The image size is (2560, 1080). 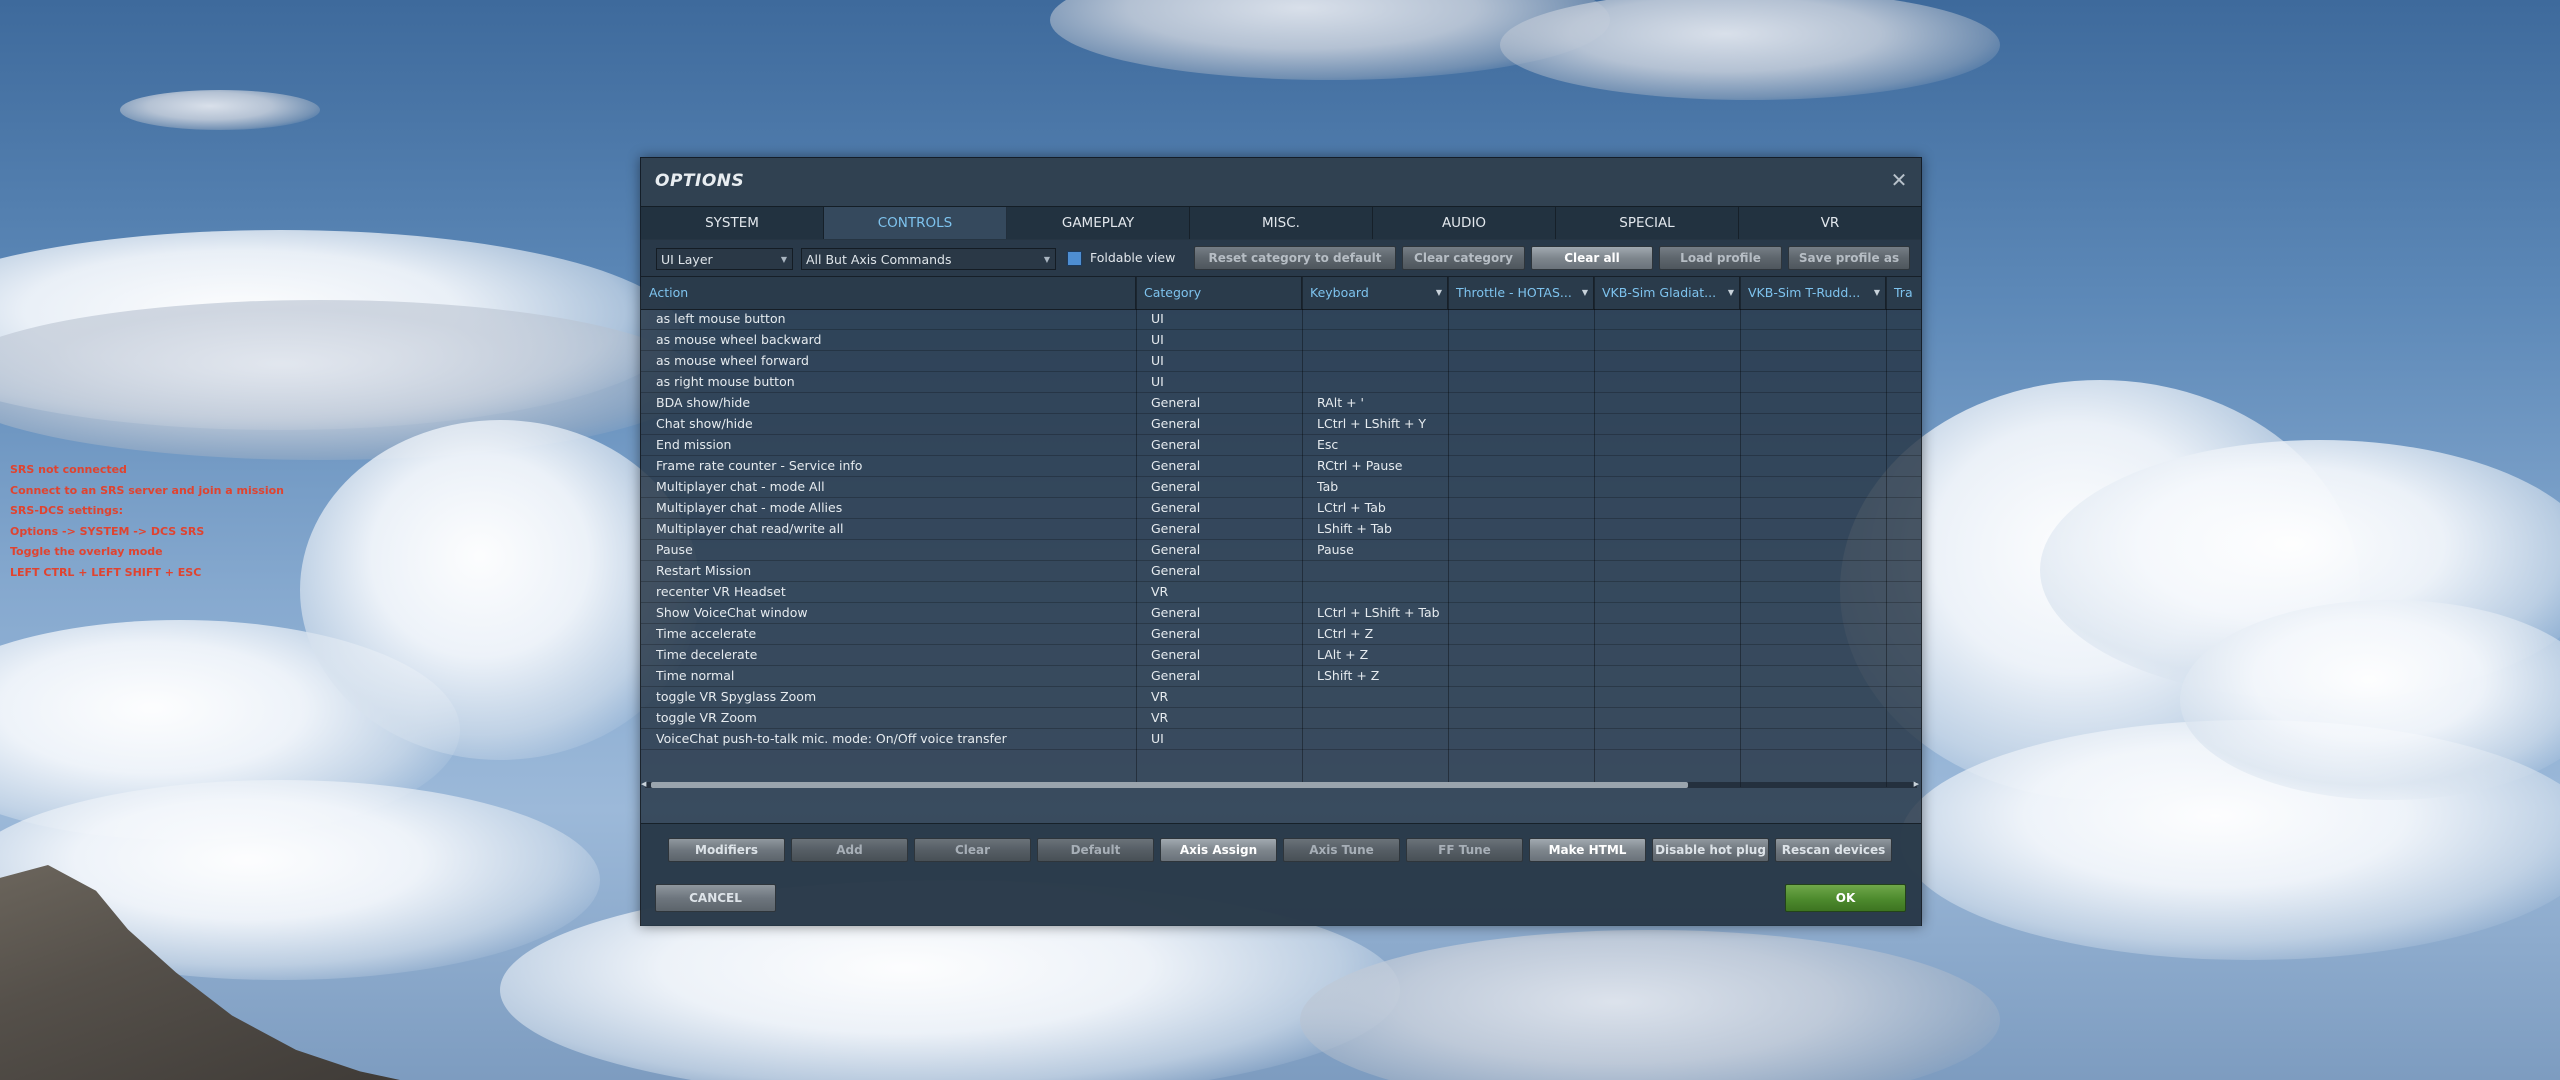 What do you see at coordinates (1720, 258) in the screenshot?
I see `load-profile-button: Load profile` at bounding box center [1720, 258].